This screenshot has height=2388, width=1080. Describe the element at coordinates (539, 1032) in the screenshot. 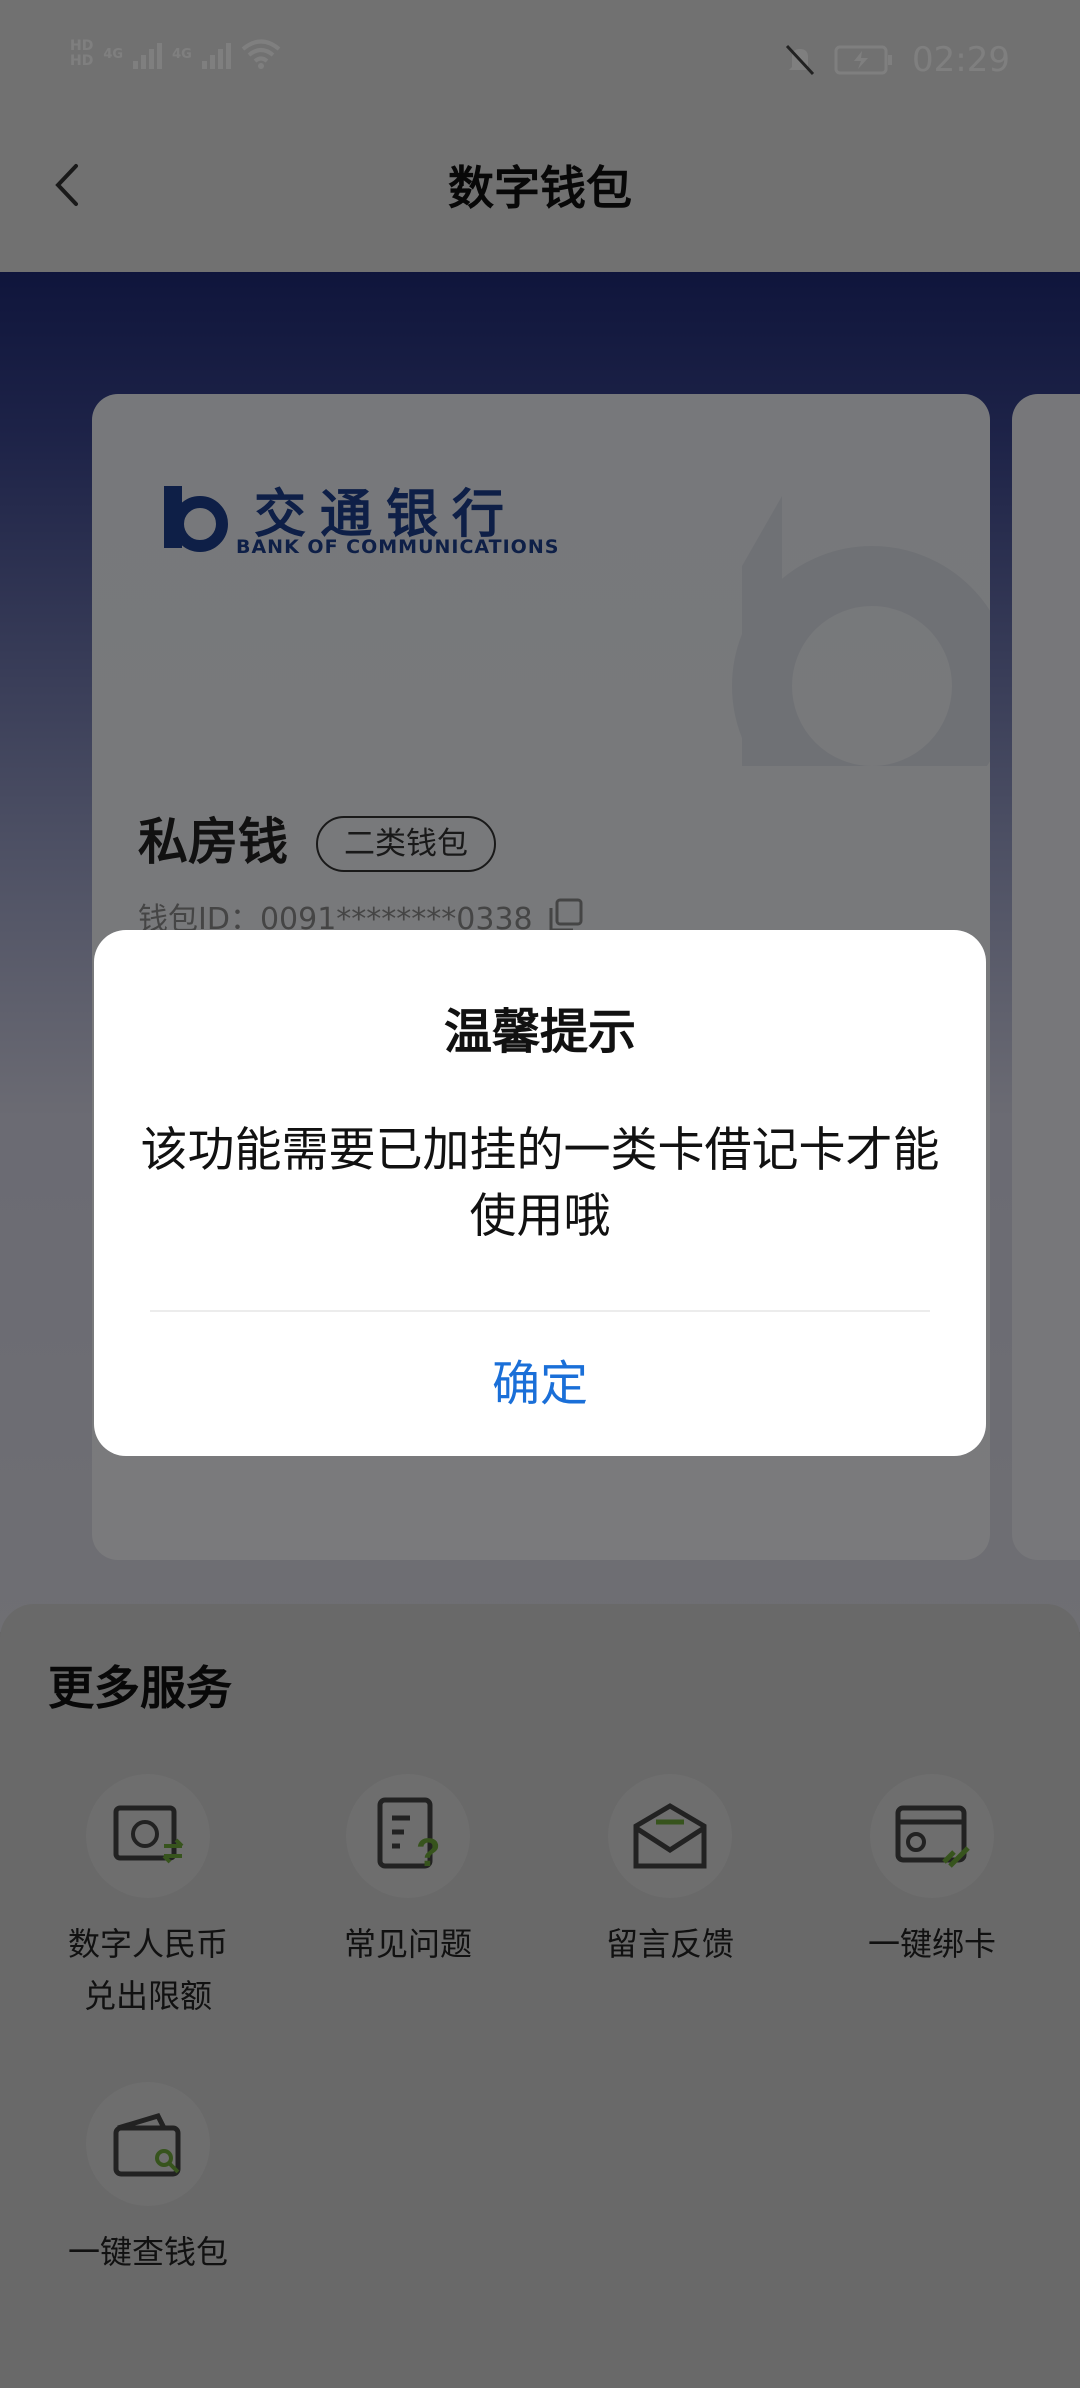

I see `dialog-title: 温馨提示` at that location.